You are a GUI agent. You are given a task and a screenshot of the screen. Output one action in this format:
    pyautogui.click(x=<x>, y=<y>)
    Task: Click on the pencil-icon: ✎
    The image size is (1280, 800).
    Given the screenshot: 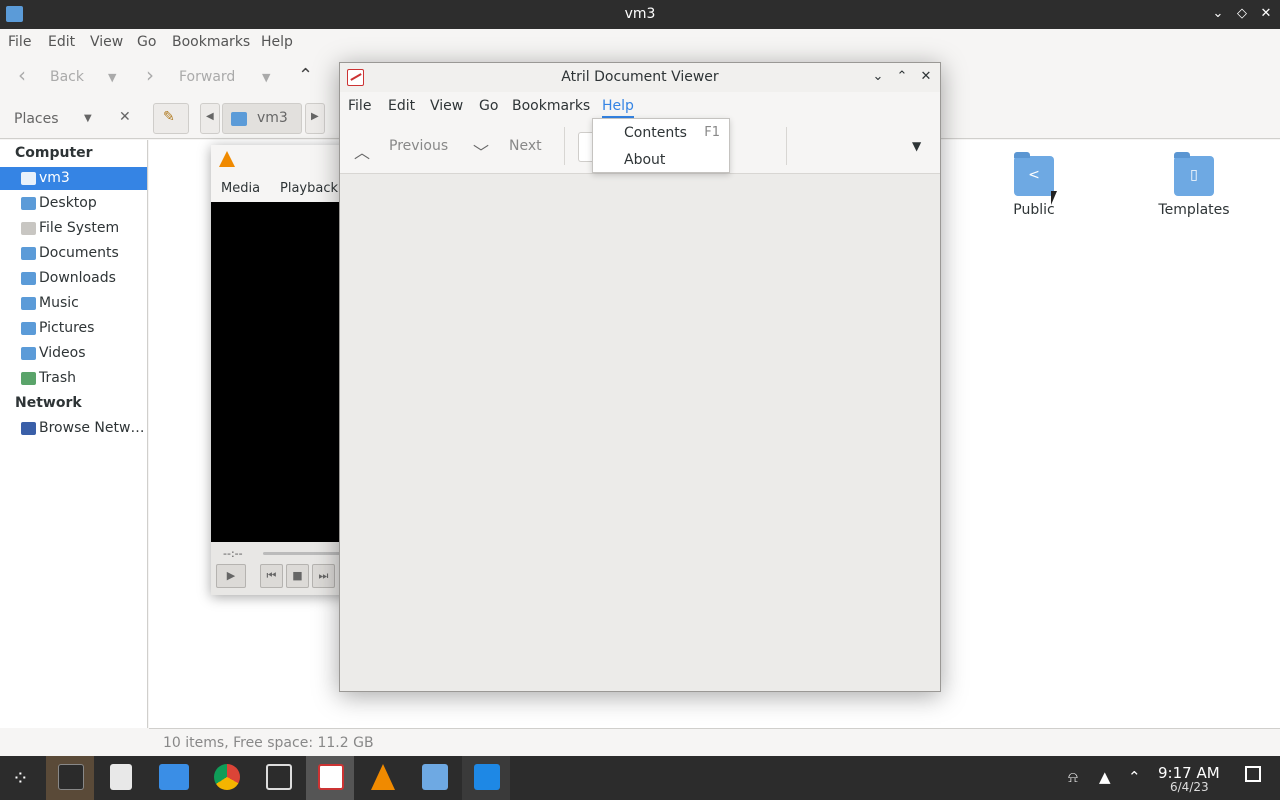 What is the action you would take?
    pyautogui.click(x=169, y=117)
    